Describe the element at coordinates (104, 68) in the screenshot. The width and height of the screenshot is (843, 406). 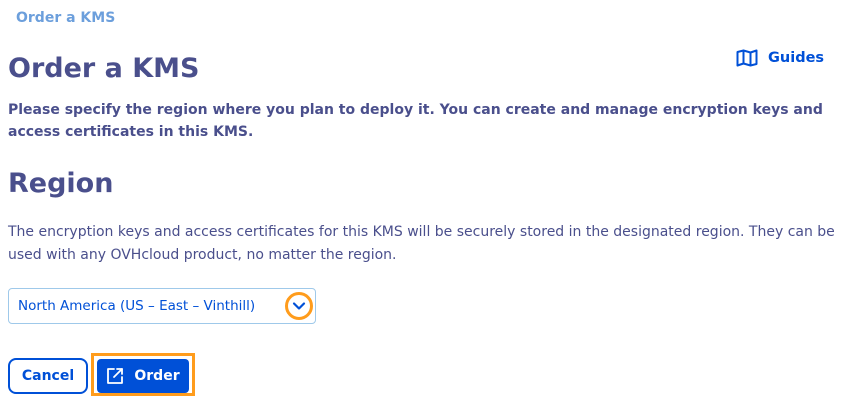
I see `page-title: Order a KMS` at that location.